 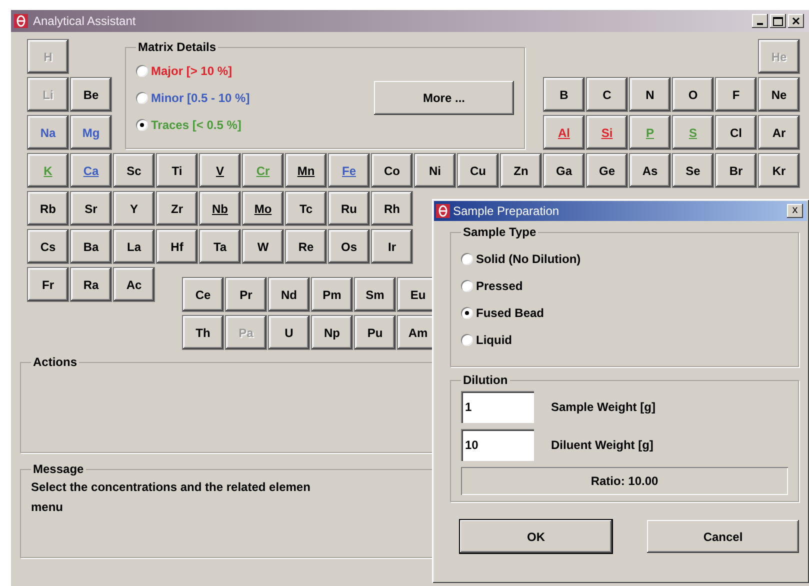 What do you see at coordinates (736, 132) in the screenshot?
I see `element-button: Cl` at bounding box center [736, 132].